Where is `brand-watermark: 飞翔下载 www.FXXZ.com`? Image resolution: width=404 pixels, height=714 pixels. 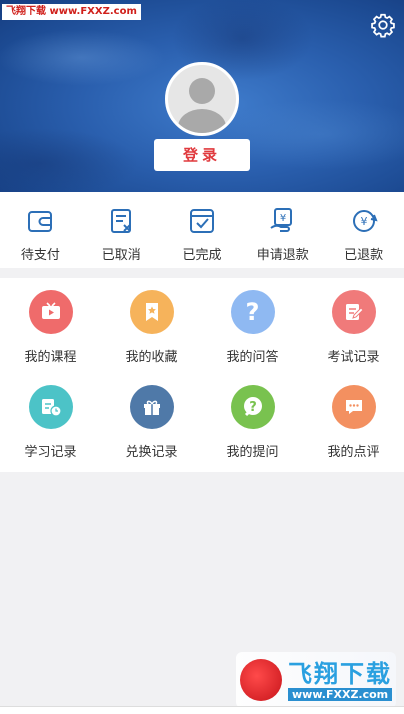 brand-watermark: 飞翔下载 www.FXXZ.com is located at coordinates (316, 680).